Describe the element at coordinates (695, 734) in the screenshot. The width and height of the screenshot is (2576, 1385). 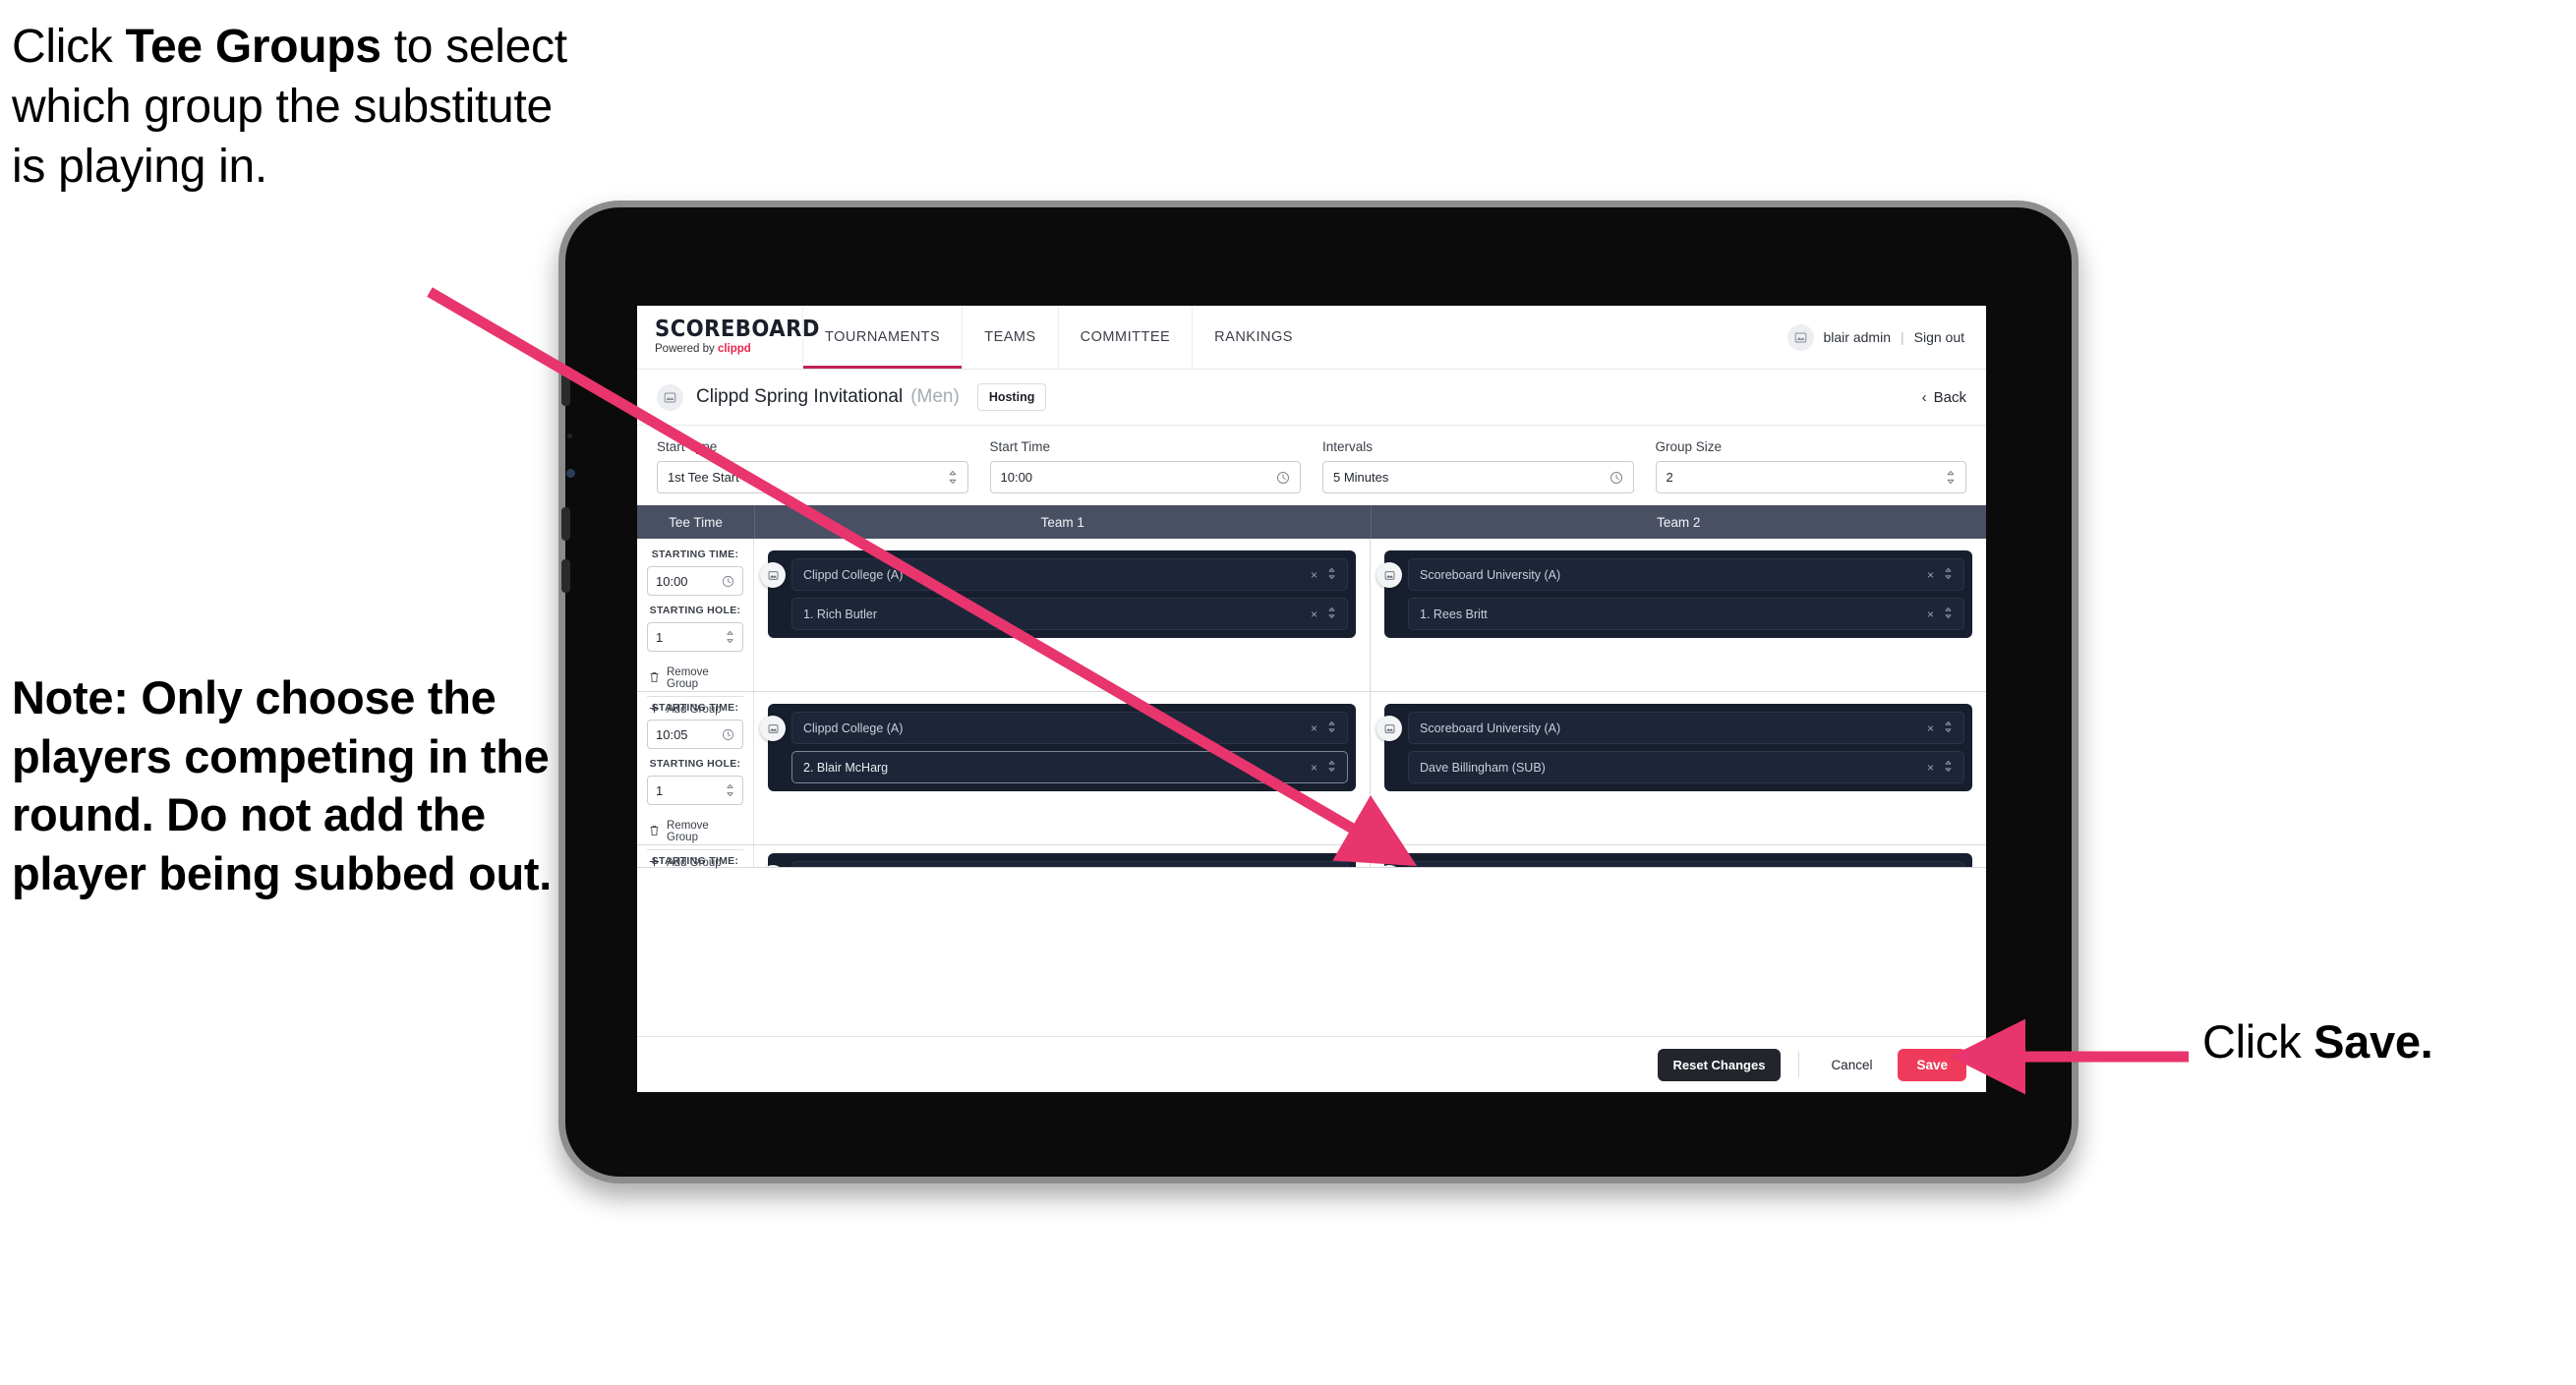
I see `starting-time-input: 10:05` at that location.